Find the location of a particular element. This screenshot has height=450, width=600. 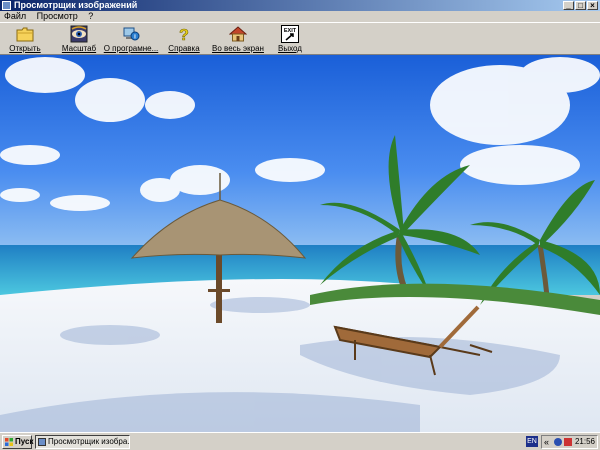

eye-icon is located at coordinates (79, 34).